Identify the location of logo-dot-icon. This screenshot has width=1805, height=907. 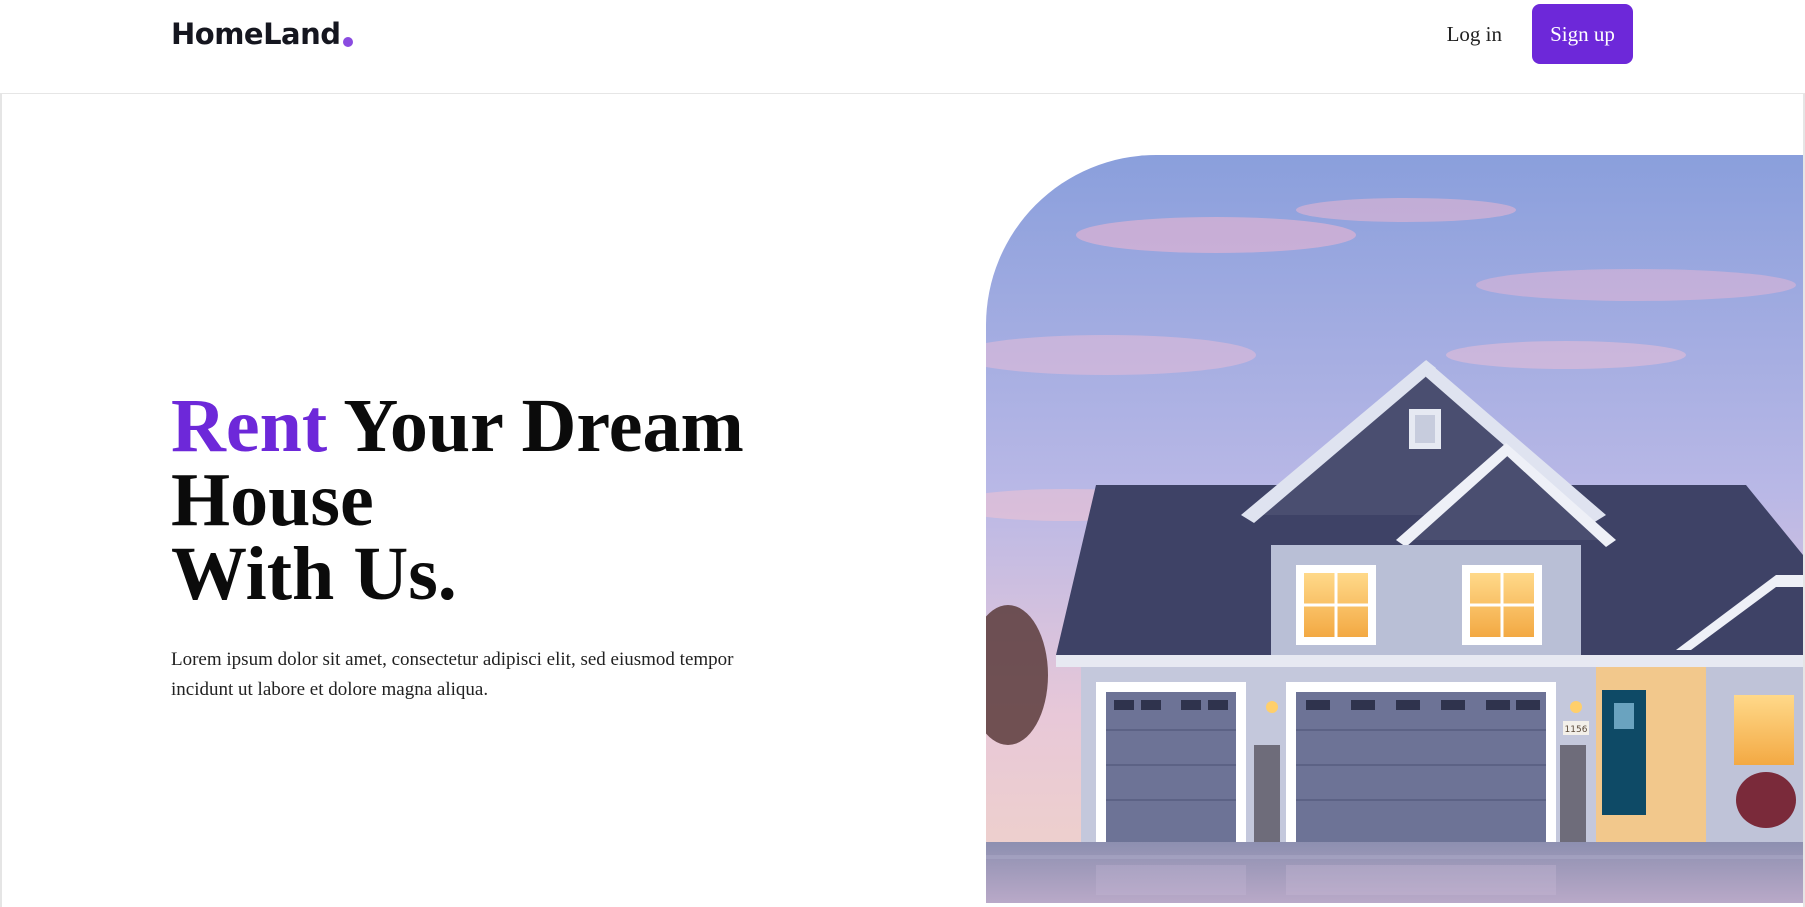
(347, 42).